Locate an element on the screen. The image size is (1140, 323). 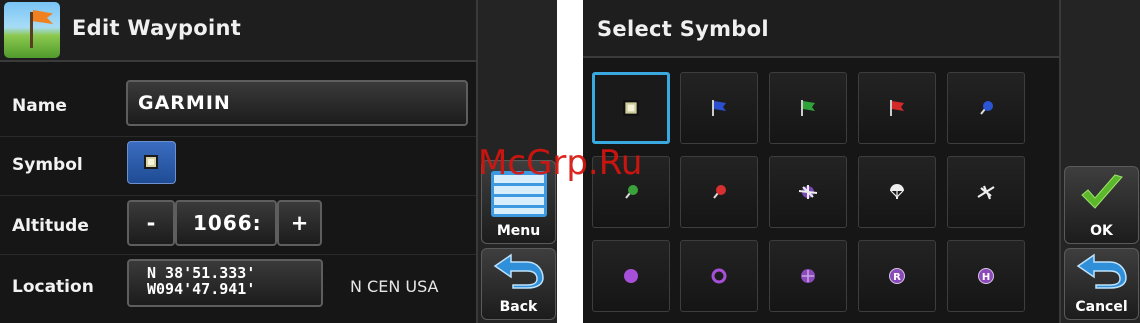
select-symbol-side-panel: OK Cancel is located at coordinates (1099, 161).